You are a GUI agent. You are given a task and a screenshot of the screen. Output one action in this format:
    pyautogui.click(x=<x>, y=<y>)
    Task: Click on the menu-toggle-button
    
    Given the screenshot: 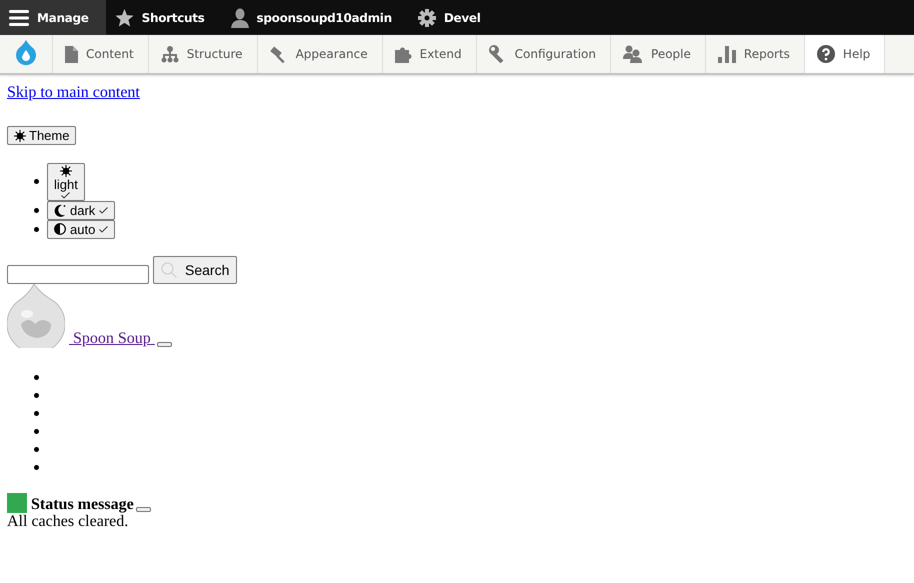 What is the action you would take?
    pyautogui.click(x=164, y=344)
    